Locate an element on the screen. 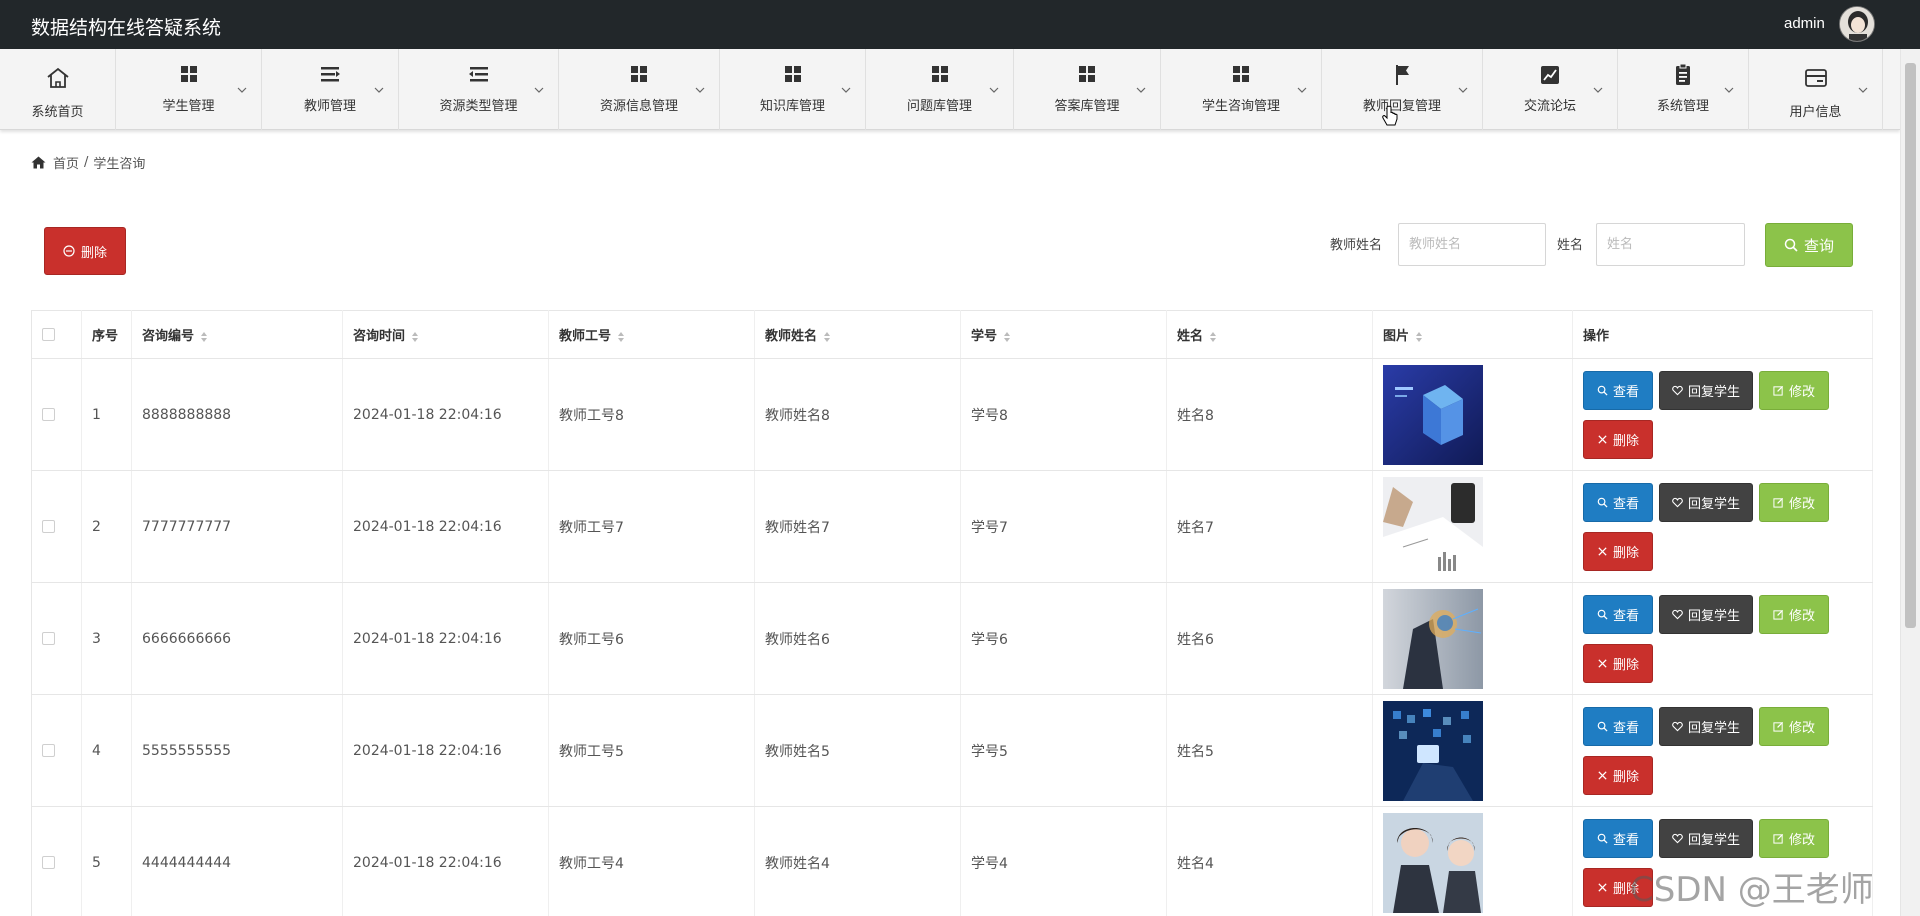  nav-item-user-info: 用户信息 is located at coordinates (1816, 89).